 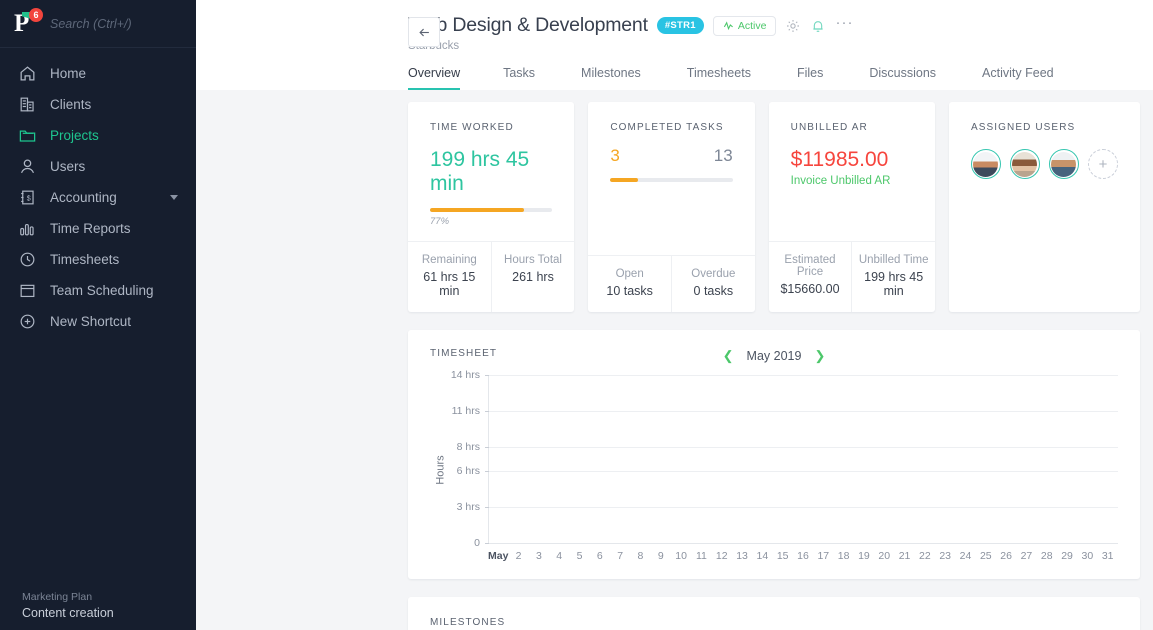 I want to click on card-footer-cell: Estimated Price $15660.00, so click(x=810, y=277).